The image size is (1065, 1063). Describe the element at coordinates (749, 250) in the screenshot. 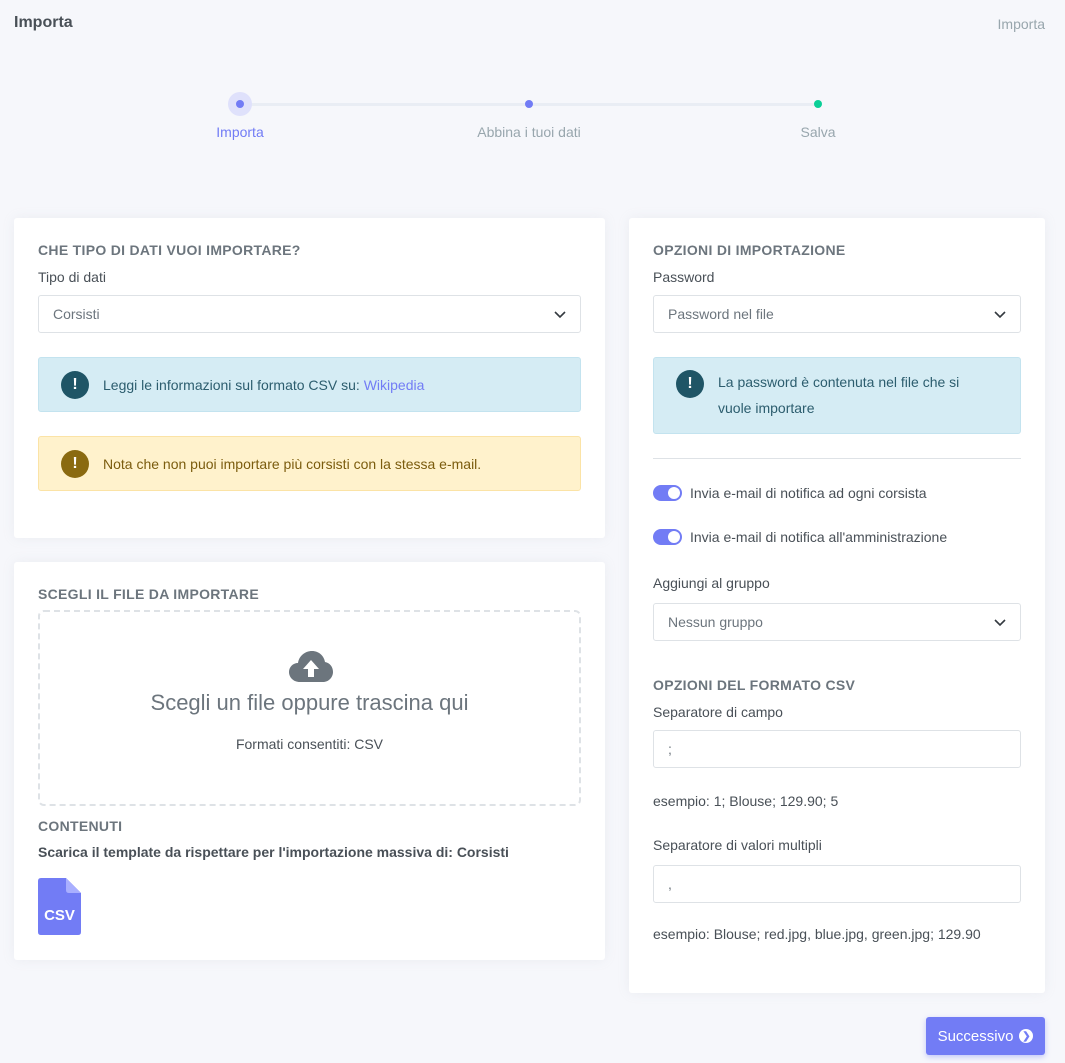

I see `options-card-title: OPZIONI DI IMPORTAZIONE` at that location.